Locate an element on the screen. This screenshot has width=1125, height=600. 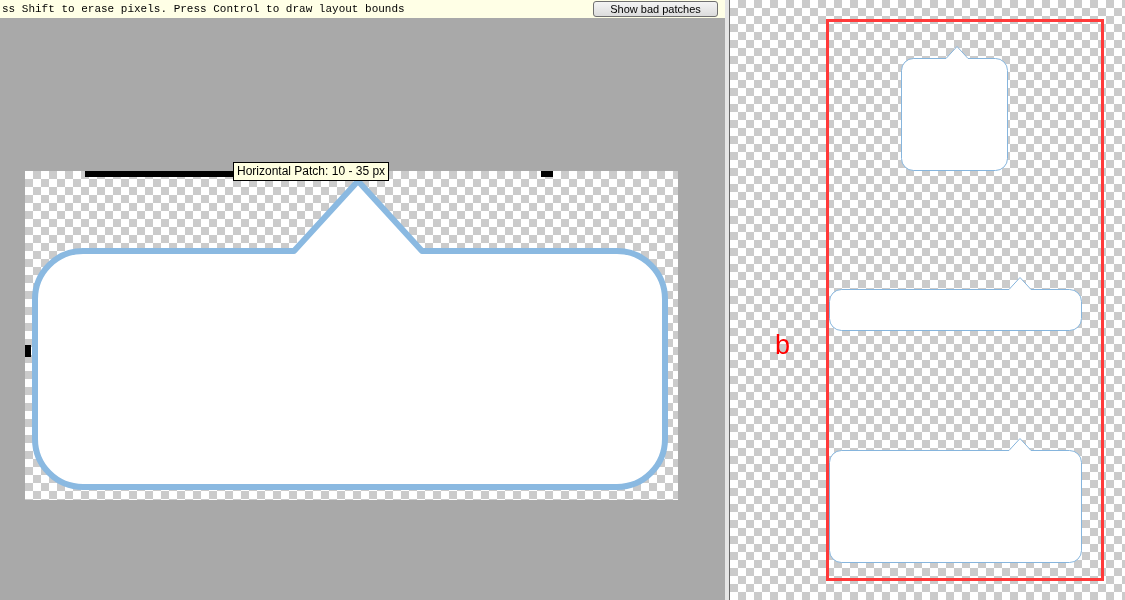
show-bad-patches-button: Show bad patches is located at coordinates (655, 9).